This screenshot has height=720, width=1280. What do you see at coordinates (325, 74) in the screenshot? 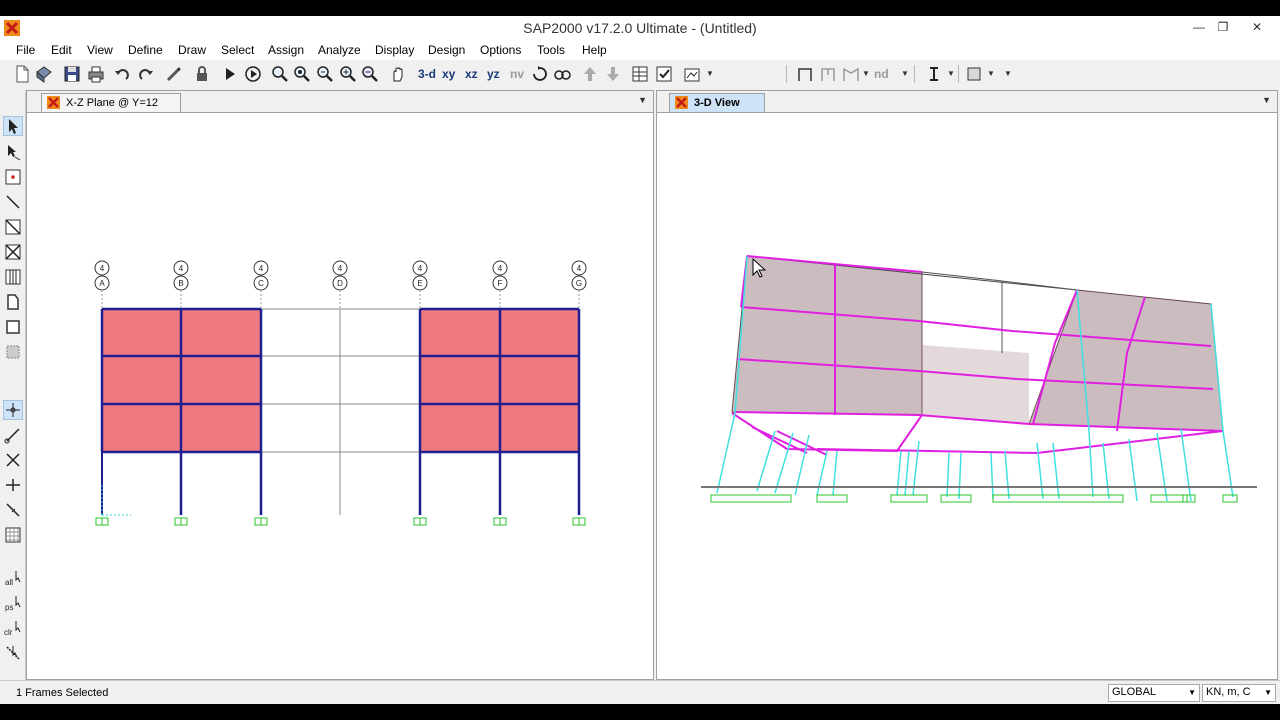
I see `previous-zoom-icon` at bounding box center [325, 74].